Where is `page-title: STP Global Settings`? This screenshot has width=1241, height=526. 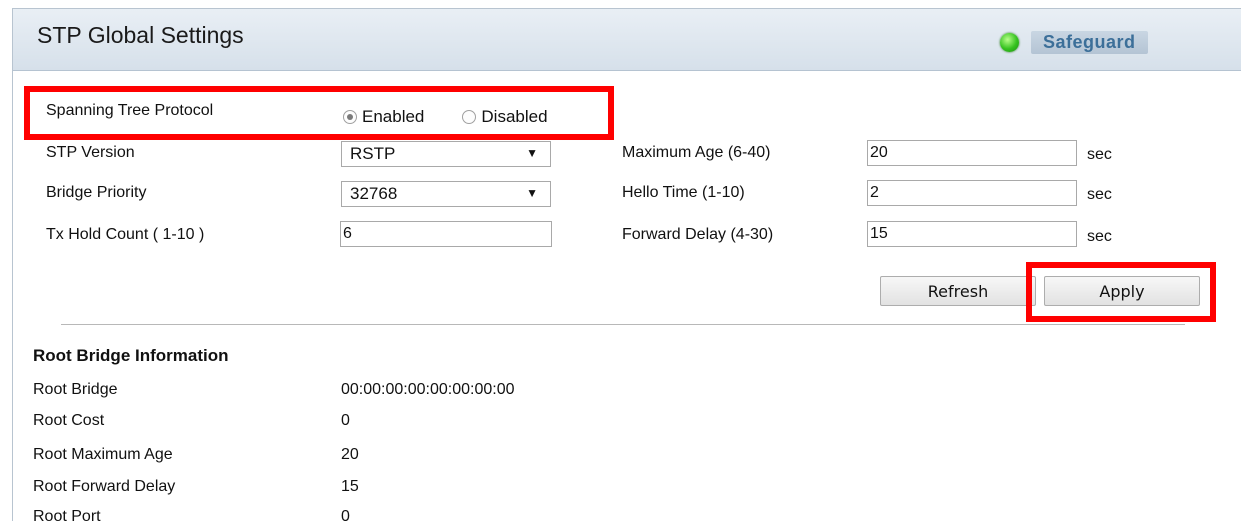 page-title: STP Global Settings is located at coordinates (140, 35).